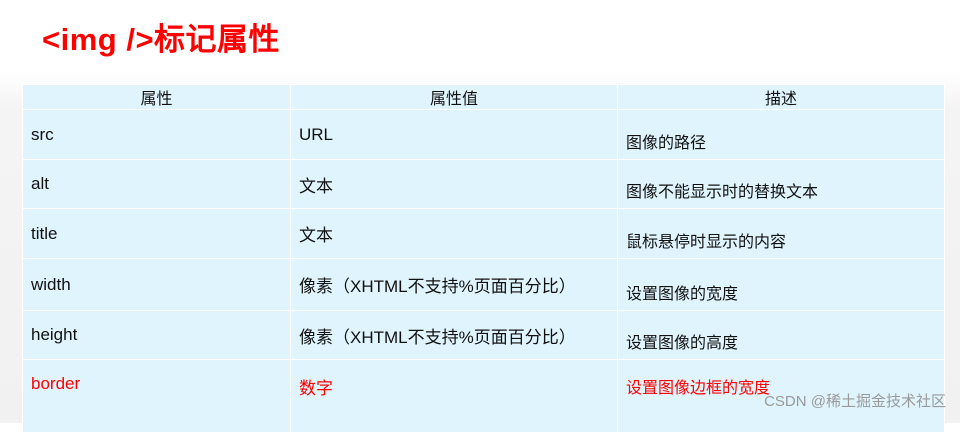 Image resolution: width=960 pixels, height=433 pixels. I want to click on cell-attribute: border, so click(156, 396).